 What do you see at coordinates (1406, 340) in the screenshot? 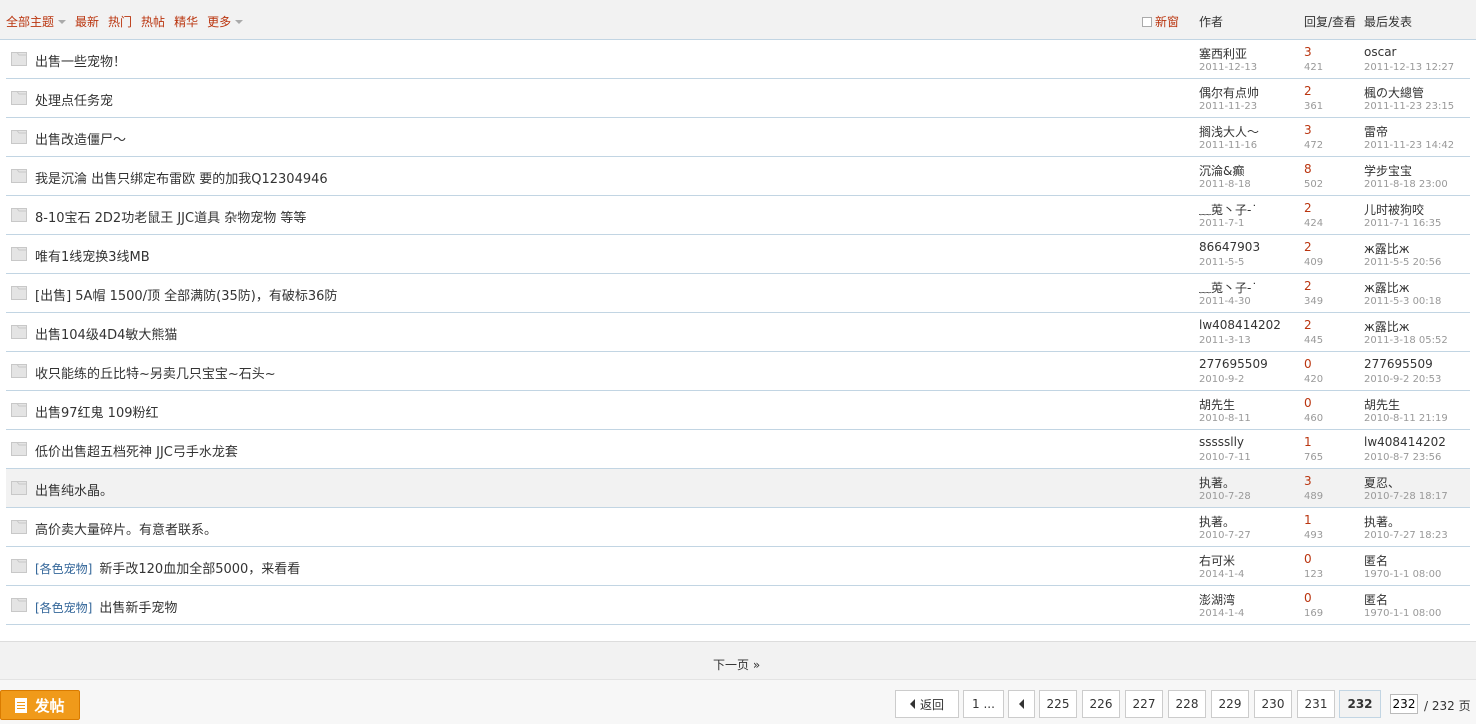
I see `thread-last-time: 2011-3-18 05:52` at bounding box center [1406, 340].